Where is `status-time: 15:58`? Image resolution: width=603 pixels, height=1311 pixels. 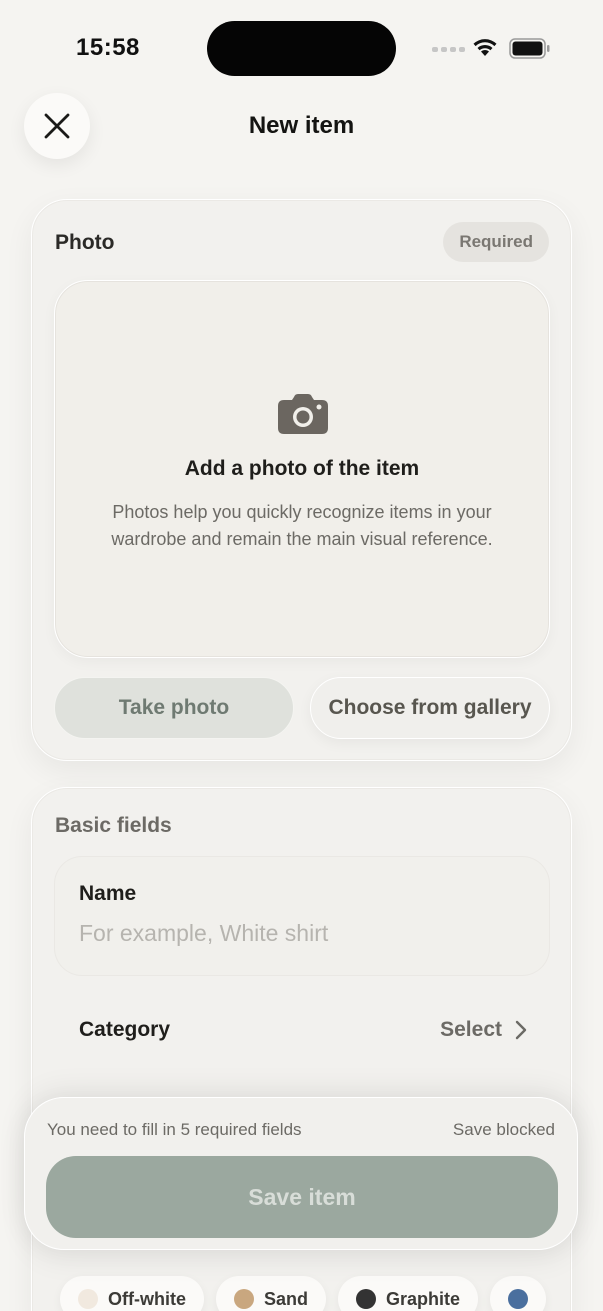 status-time: 15:58 is located at coordinates (108, 47).